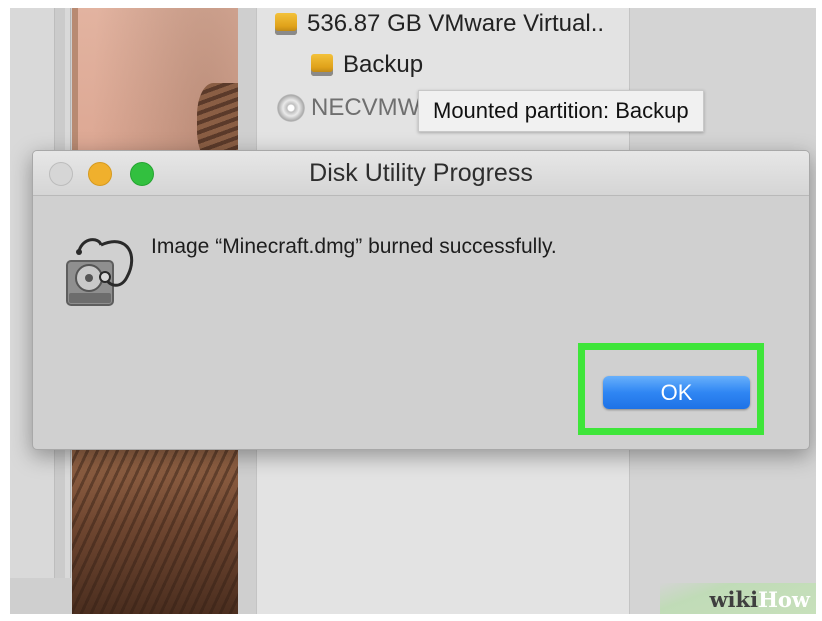 The width and height of the screenshot is (822, 621). What do you see at coordinates (155, 526) in the screenshot?
I see `wallpaper-cliff` at bounding box center [155, 526].